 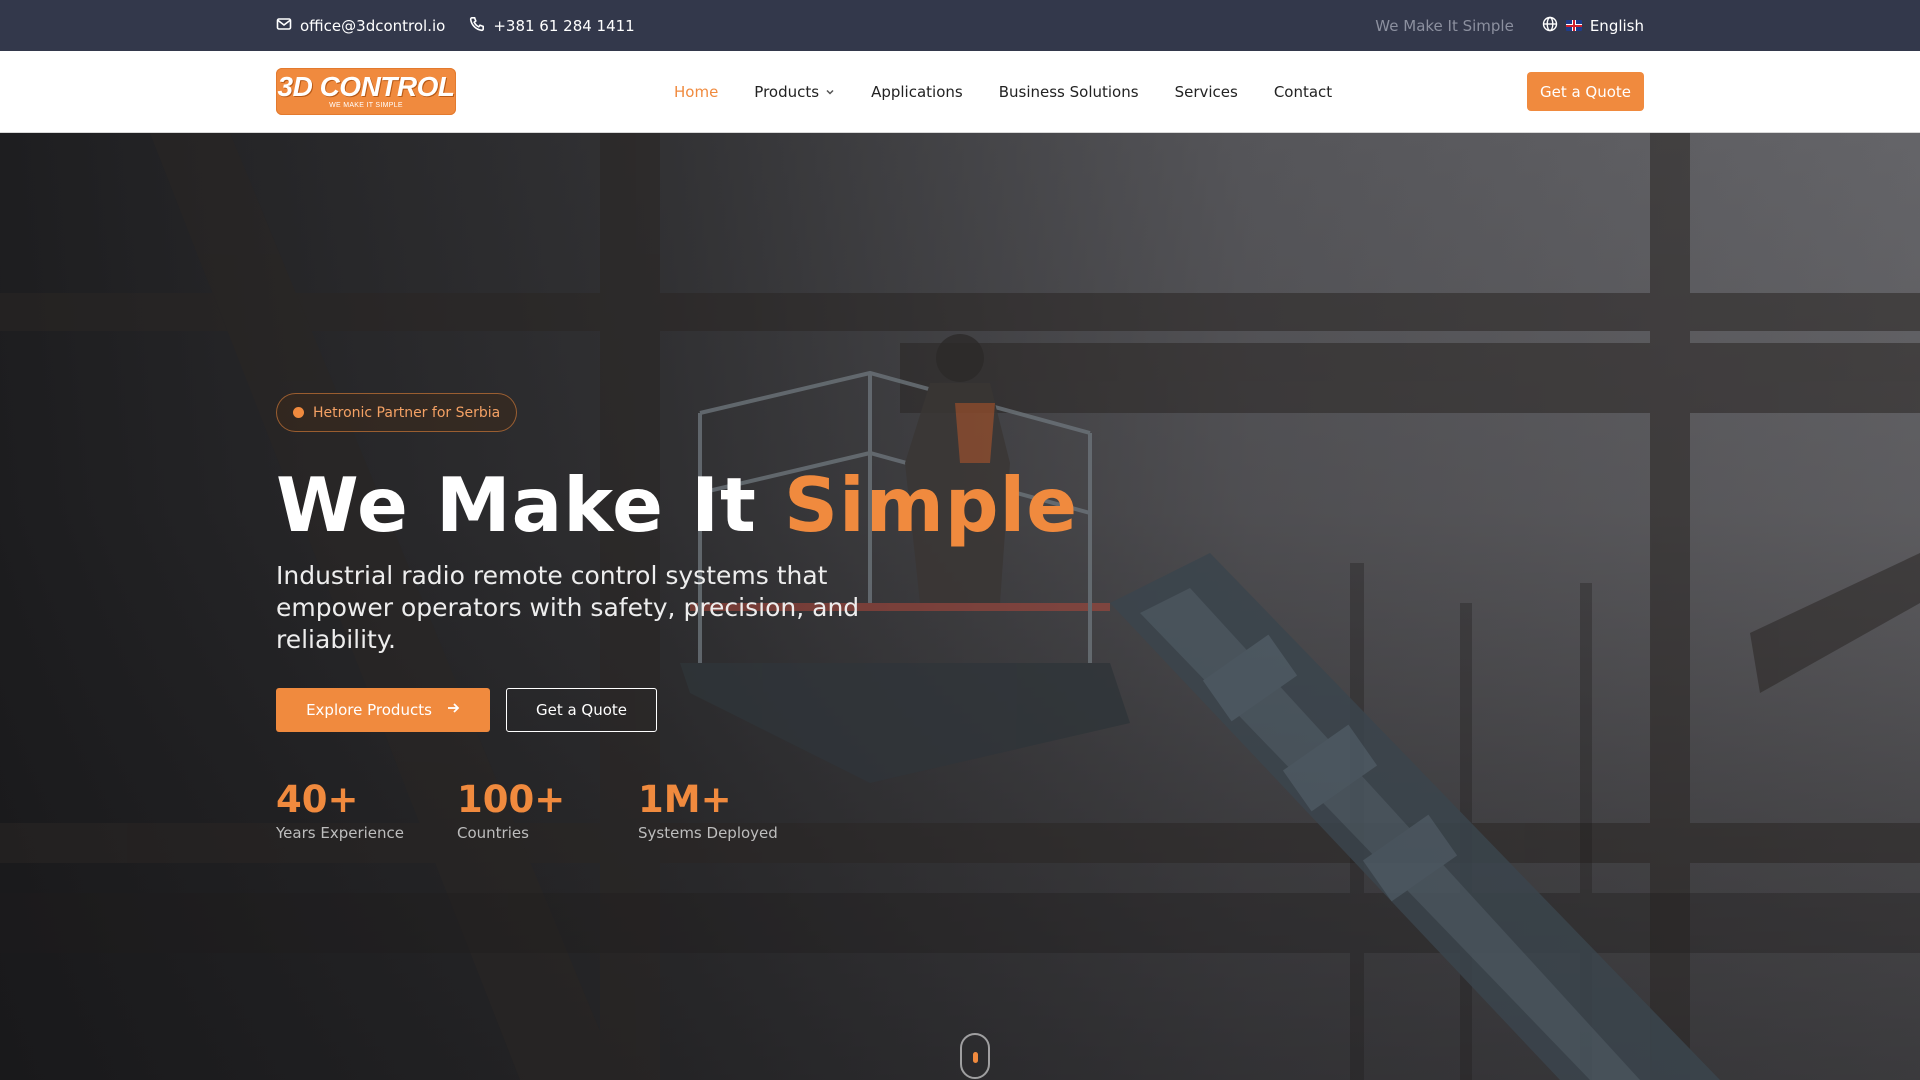 What do you see at coordinates (708, 833) in the screenshot?
I see `stat-label: Systems Deployed` at bounding box center [708, 833].